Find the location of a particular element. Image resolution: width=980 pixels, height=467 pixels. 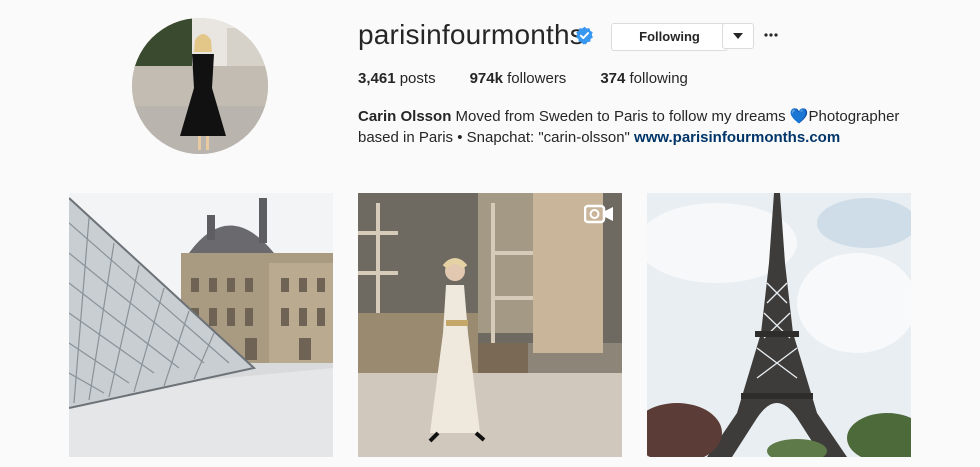

profile-full-name: Carin Olsson is located at coordinates (405, 116).